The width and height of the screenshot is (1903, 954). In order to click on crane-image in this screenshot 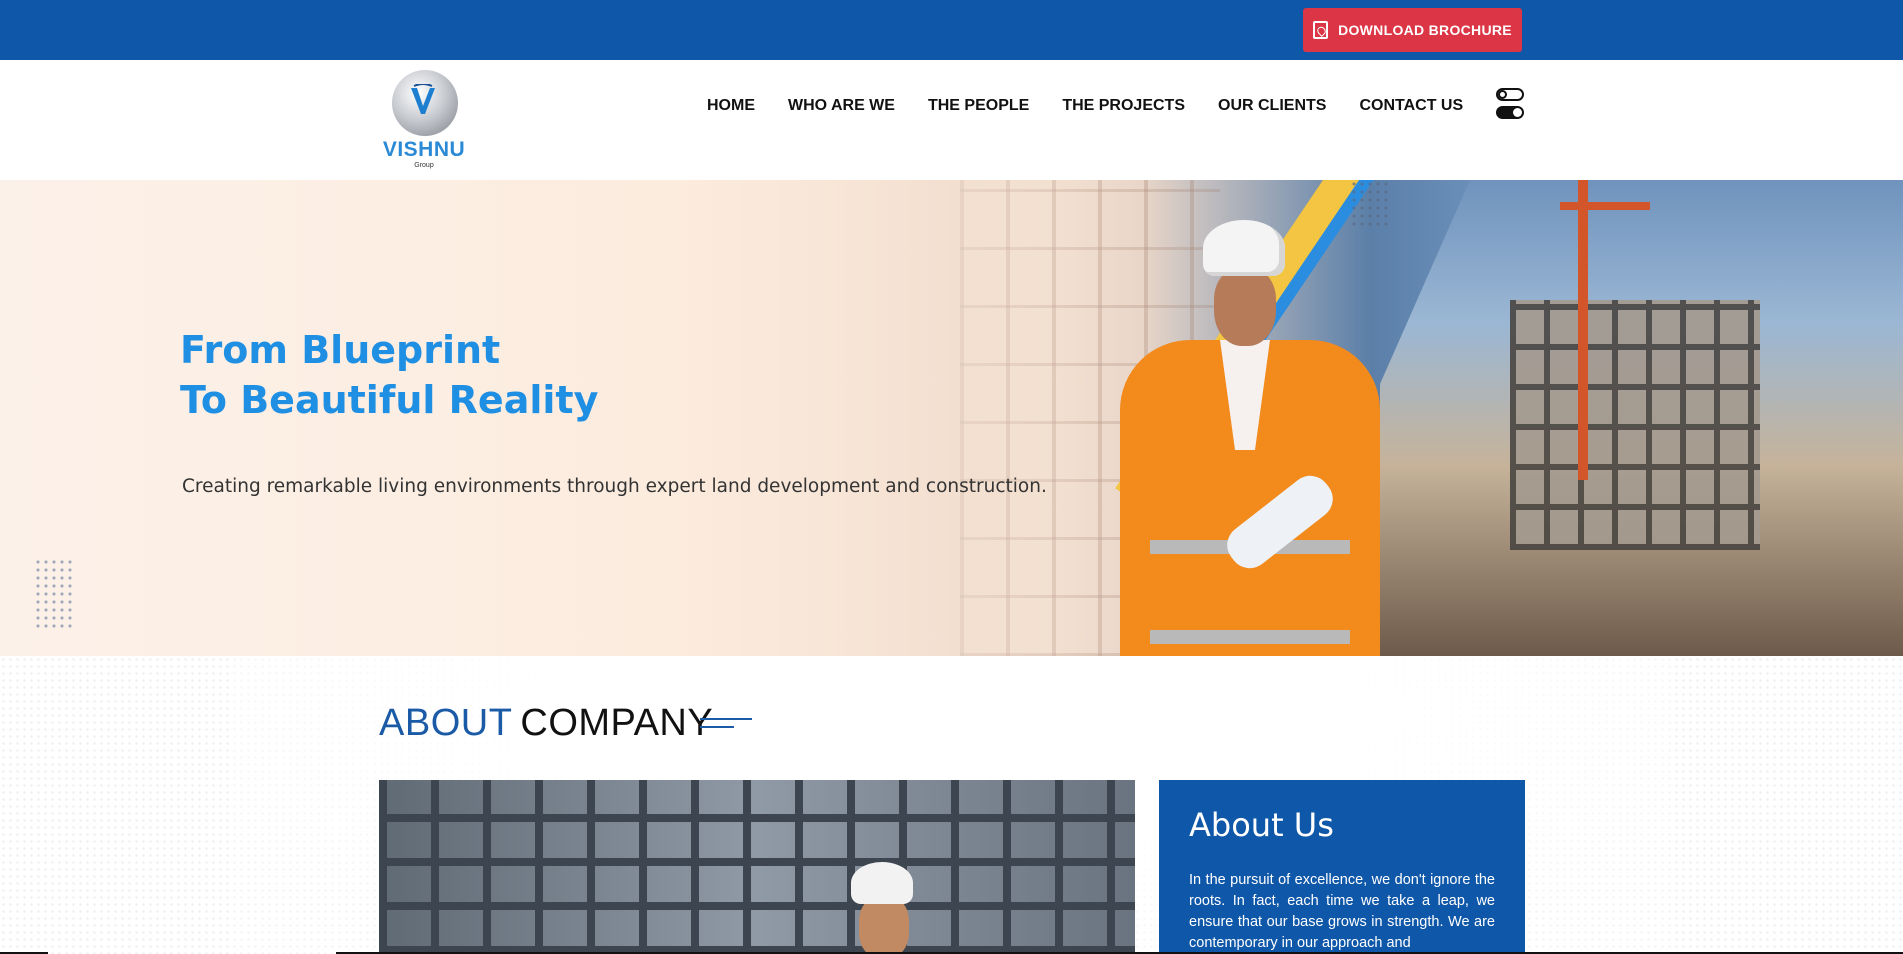, I will do `click(1583, 330)`.